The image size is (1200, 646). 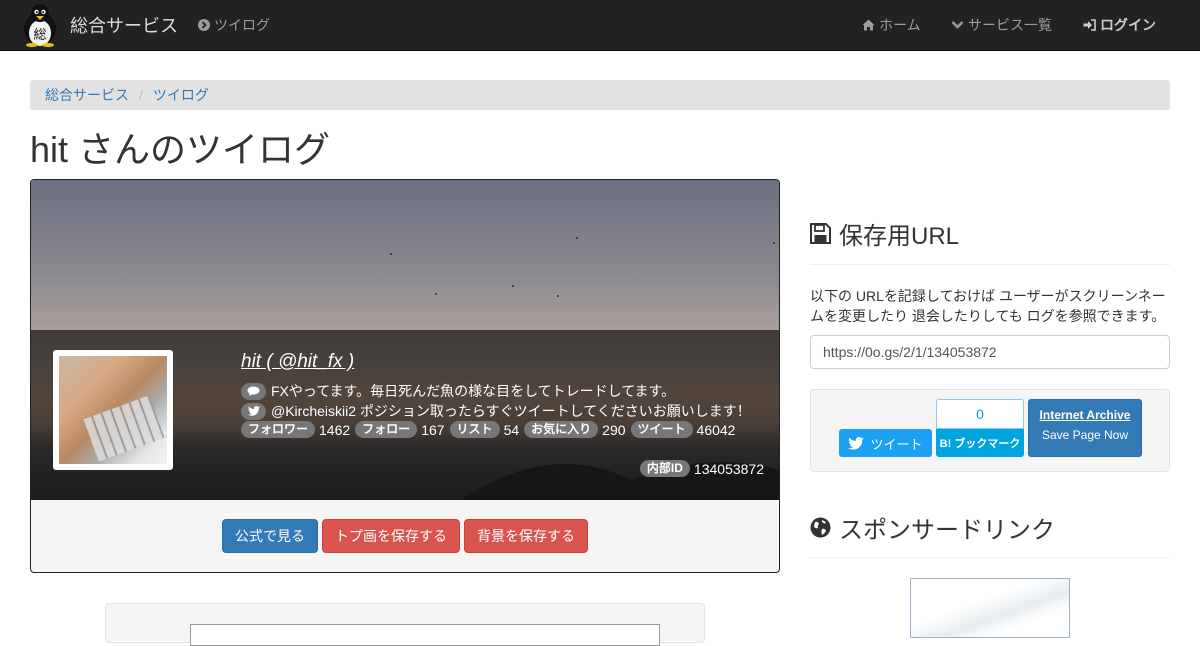 I want to click on sponsored-title: スポンサードリンク, so click(x=947, y=530).